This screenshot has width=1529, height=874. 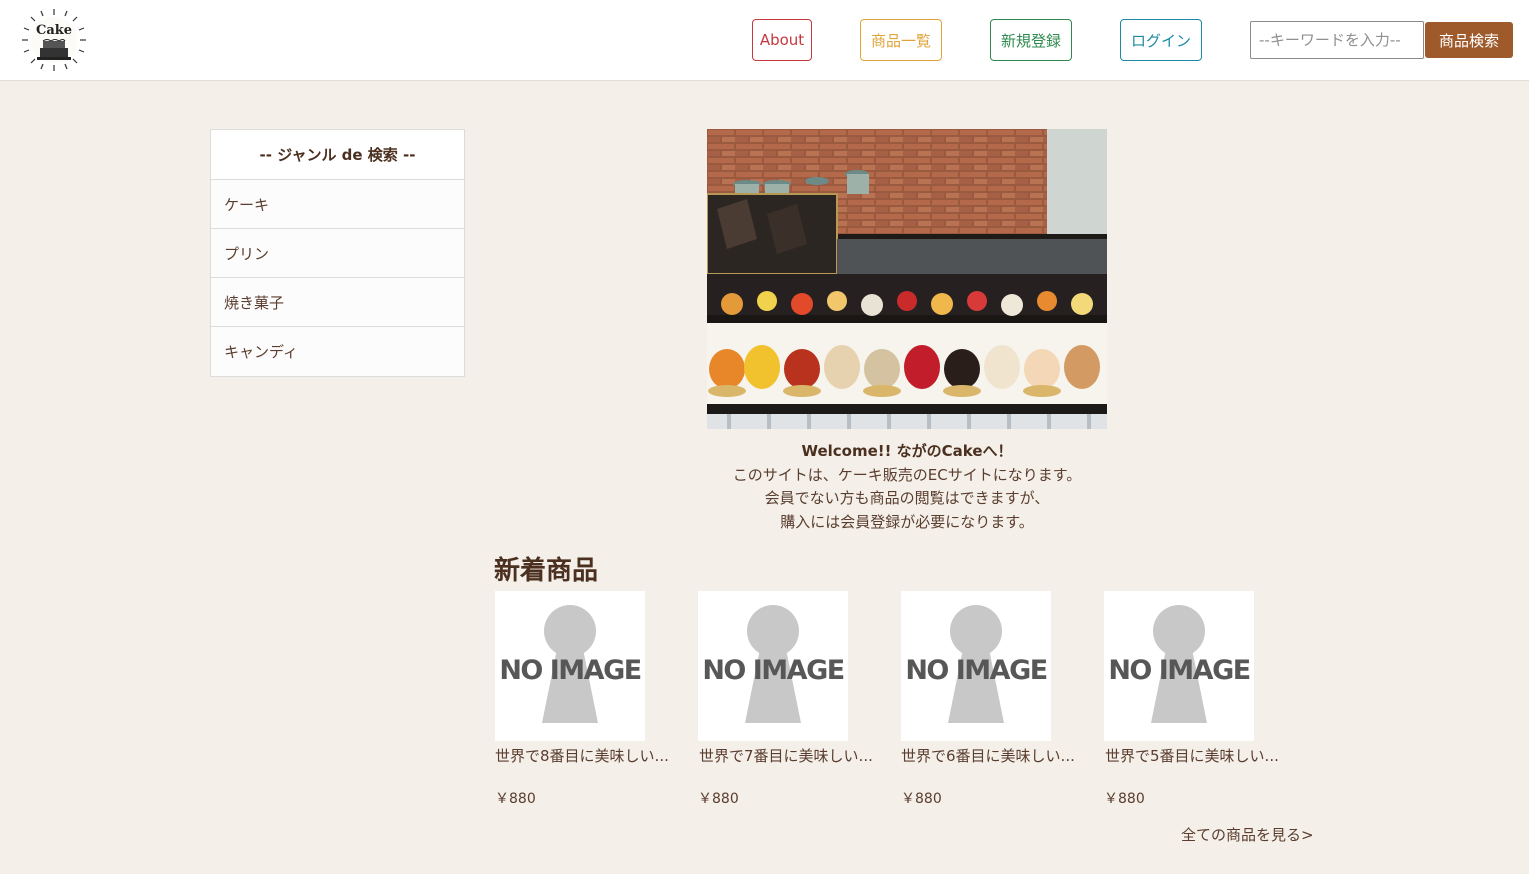 I want to click on shop-showcase-image, so click(x=907, y=279).